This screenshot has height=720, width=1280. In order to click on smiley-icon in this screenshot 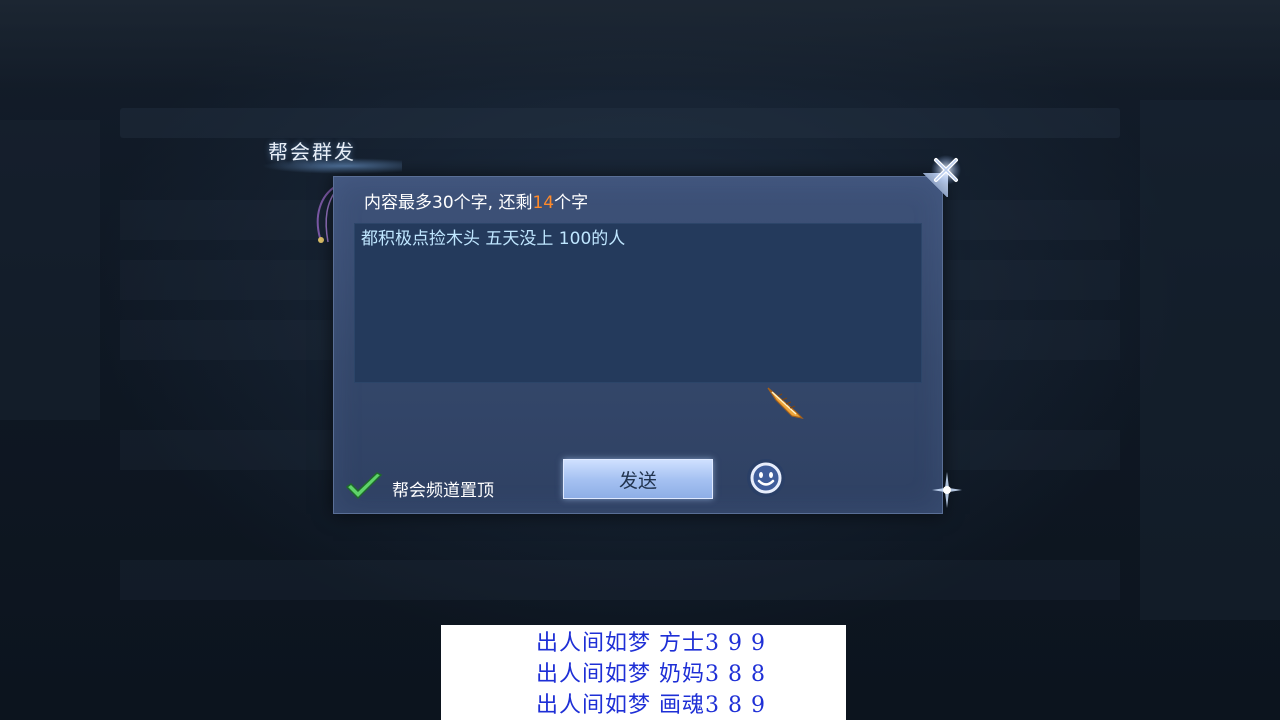, I will do `click(766, 478)`.